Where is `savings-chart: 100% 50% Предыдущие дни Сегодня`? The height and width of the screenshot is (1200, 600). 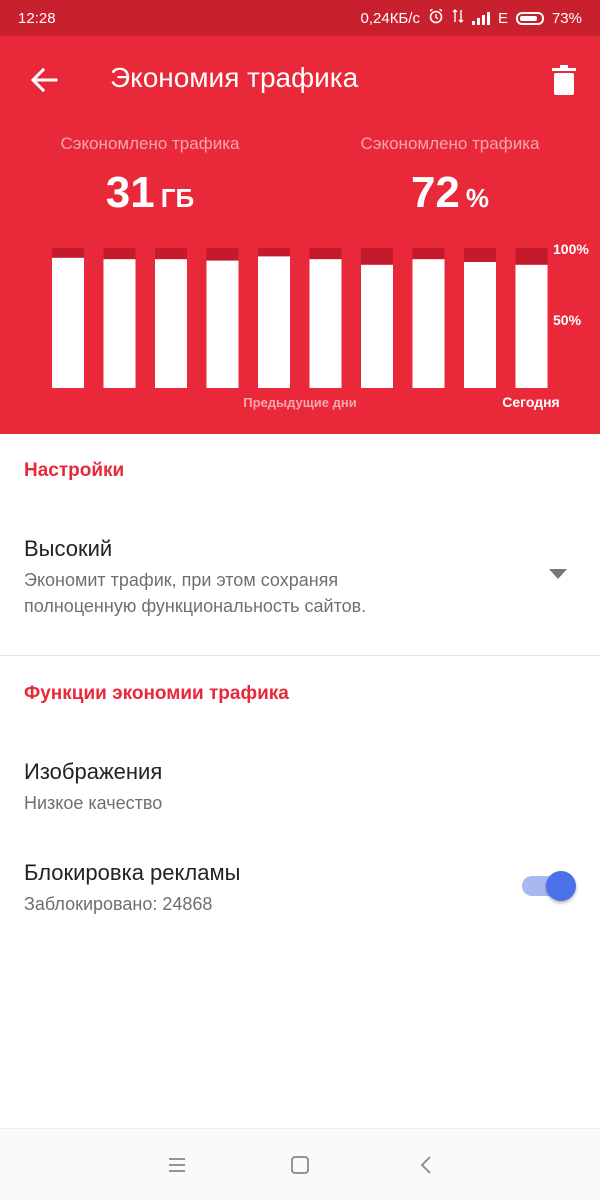
savings-chart: 100% 50% Предыдущие дни Сегодня is located at coordinates (320, 326).